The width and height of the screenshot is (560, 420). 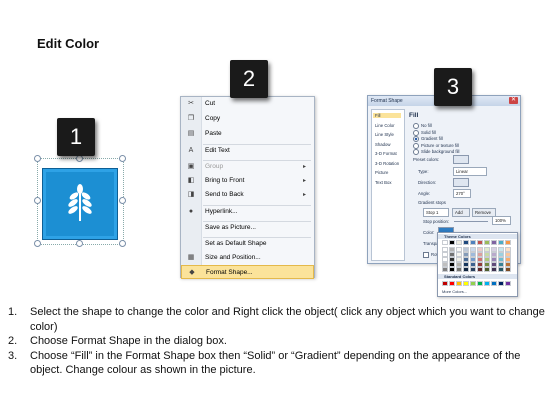 I want to click on category-text-box: Text Box, so click(x=383, y=182).